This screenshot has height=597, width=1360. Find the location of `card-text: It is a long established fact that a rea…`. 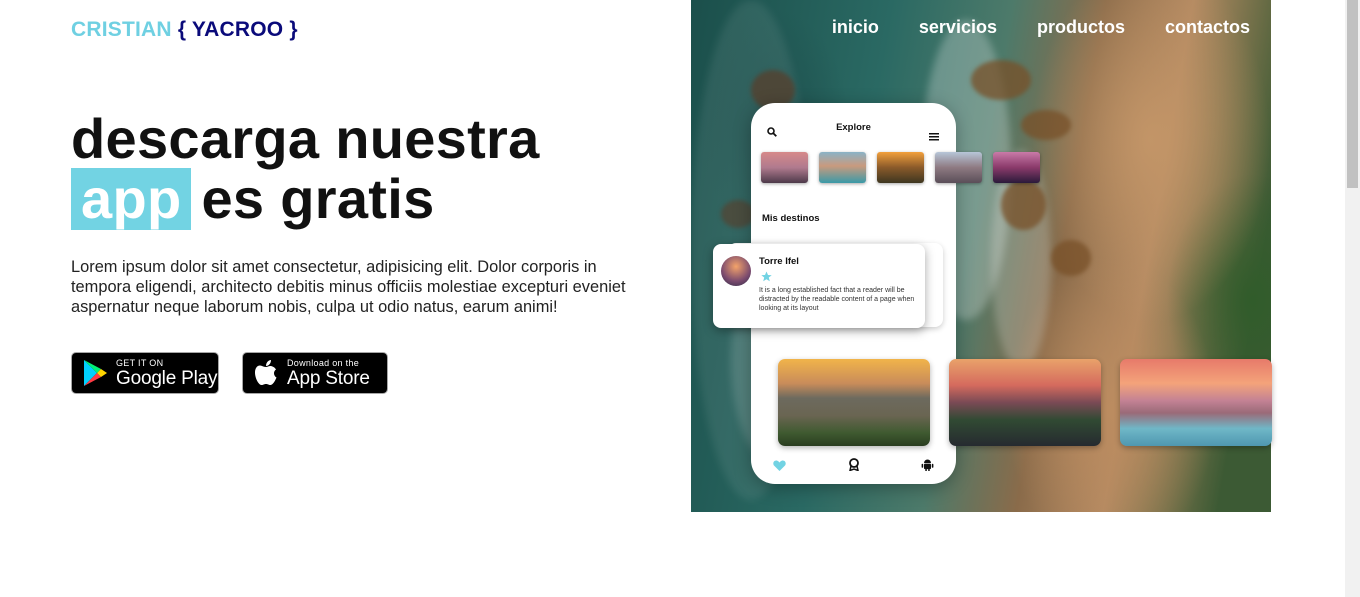

card-text: It is a long established fact that a rea… is located at coordinates (837, 299).